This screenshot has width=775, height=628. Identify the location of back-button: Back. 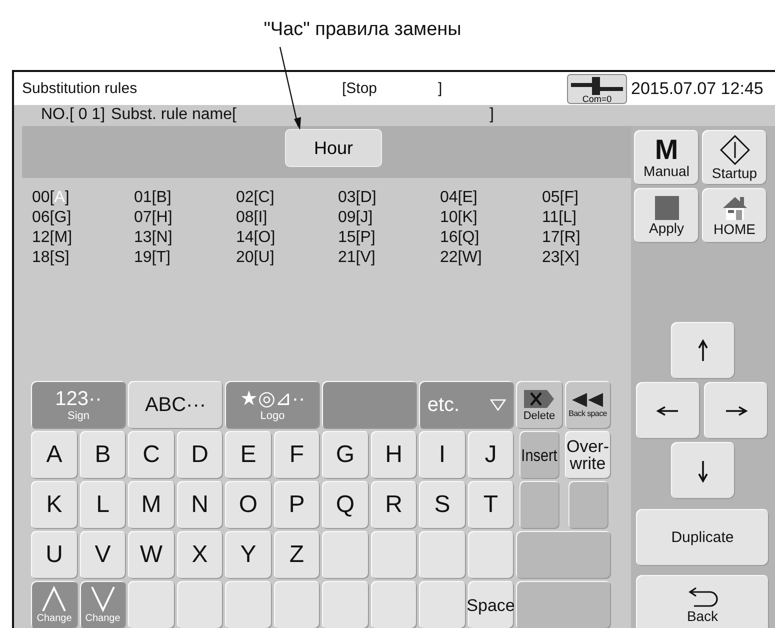
(702, 601).